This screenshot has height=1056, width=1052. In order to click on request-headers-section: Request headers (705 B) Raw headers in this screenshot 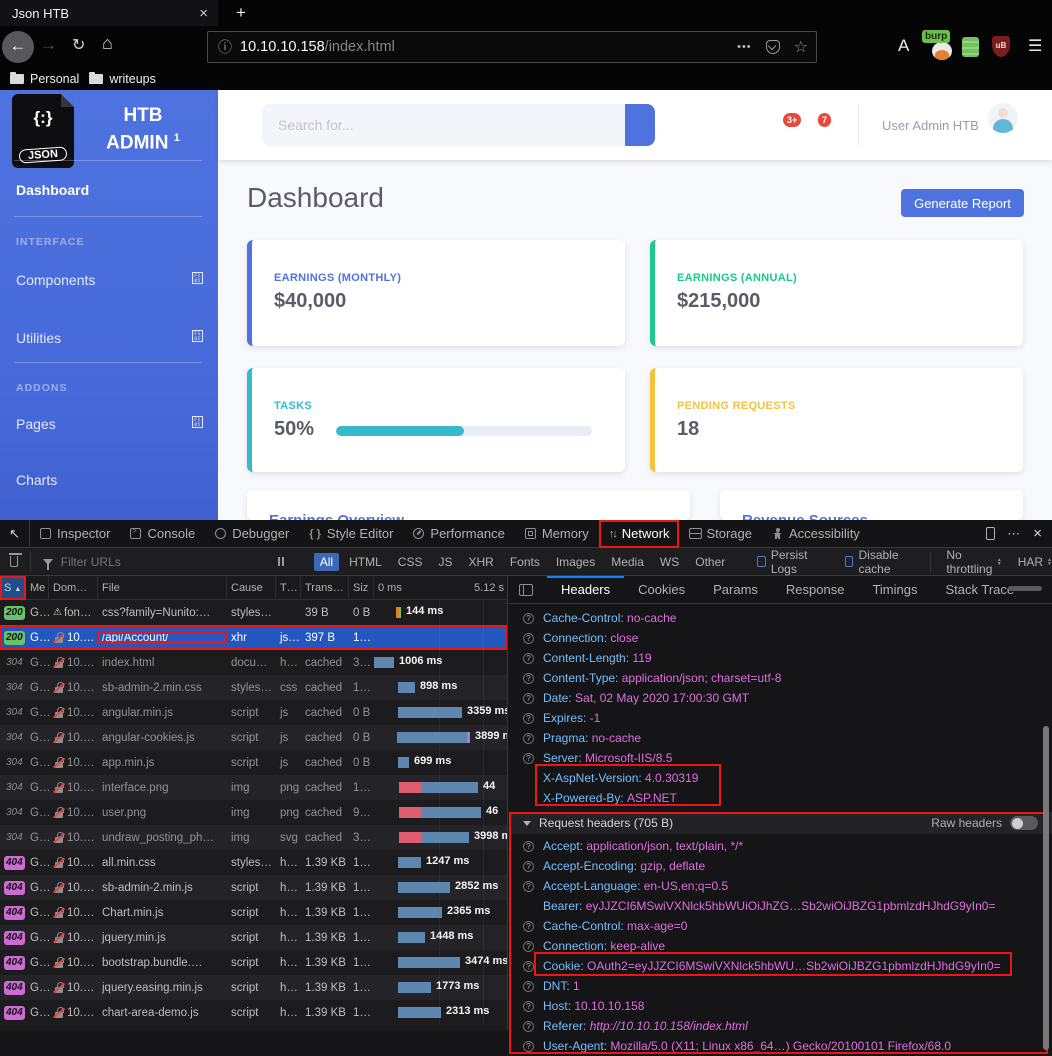, I will do `click(780, 823)`.